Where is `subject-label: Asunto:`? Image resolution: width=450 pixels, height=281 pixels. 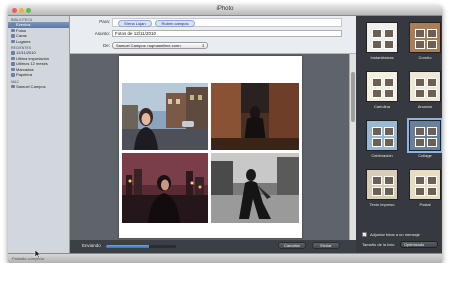 subject-label: Asunto: is located at coordinates (102, 33).